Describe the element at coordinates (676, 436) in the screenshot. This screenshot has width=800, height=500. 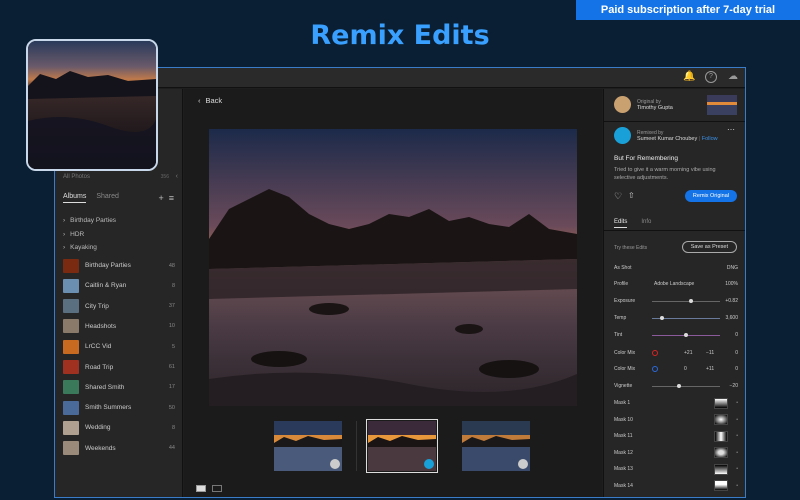
I see `mask-row: Mask 11 •` at that location.